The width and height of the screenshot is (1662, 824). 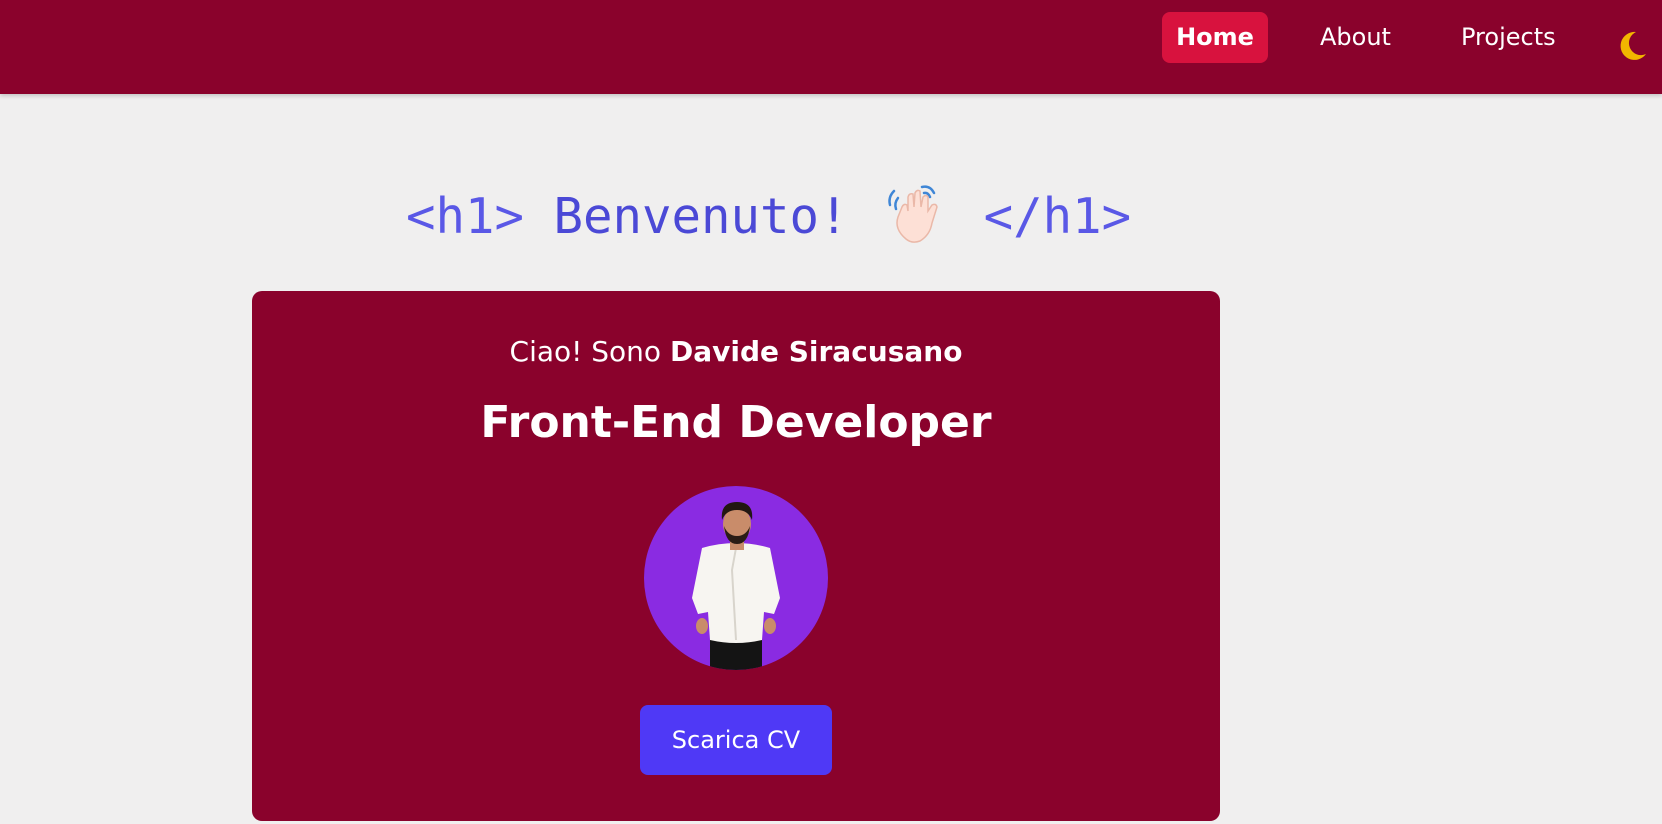 I want to click on profile-photo, so click(x=736, y=586).